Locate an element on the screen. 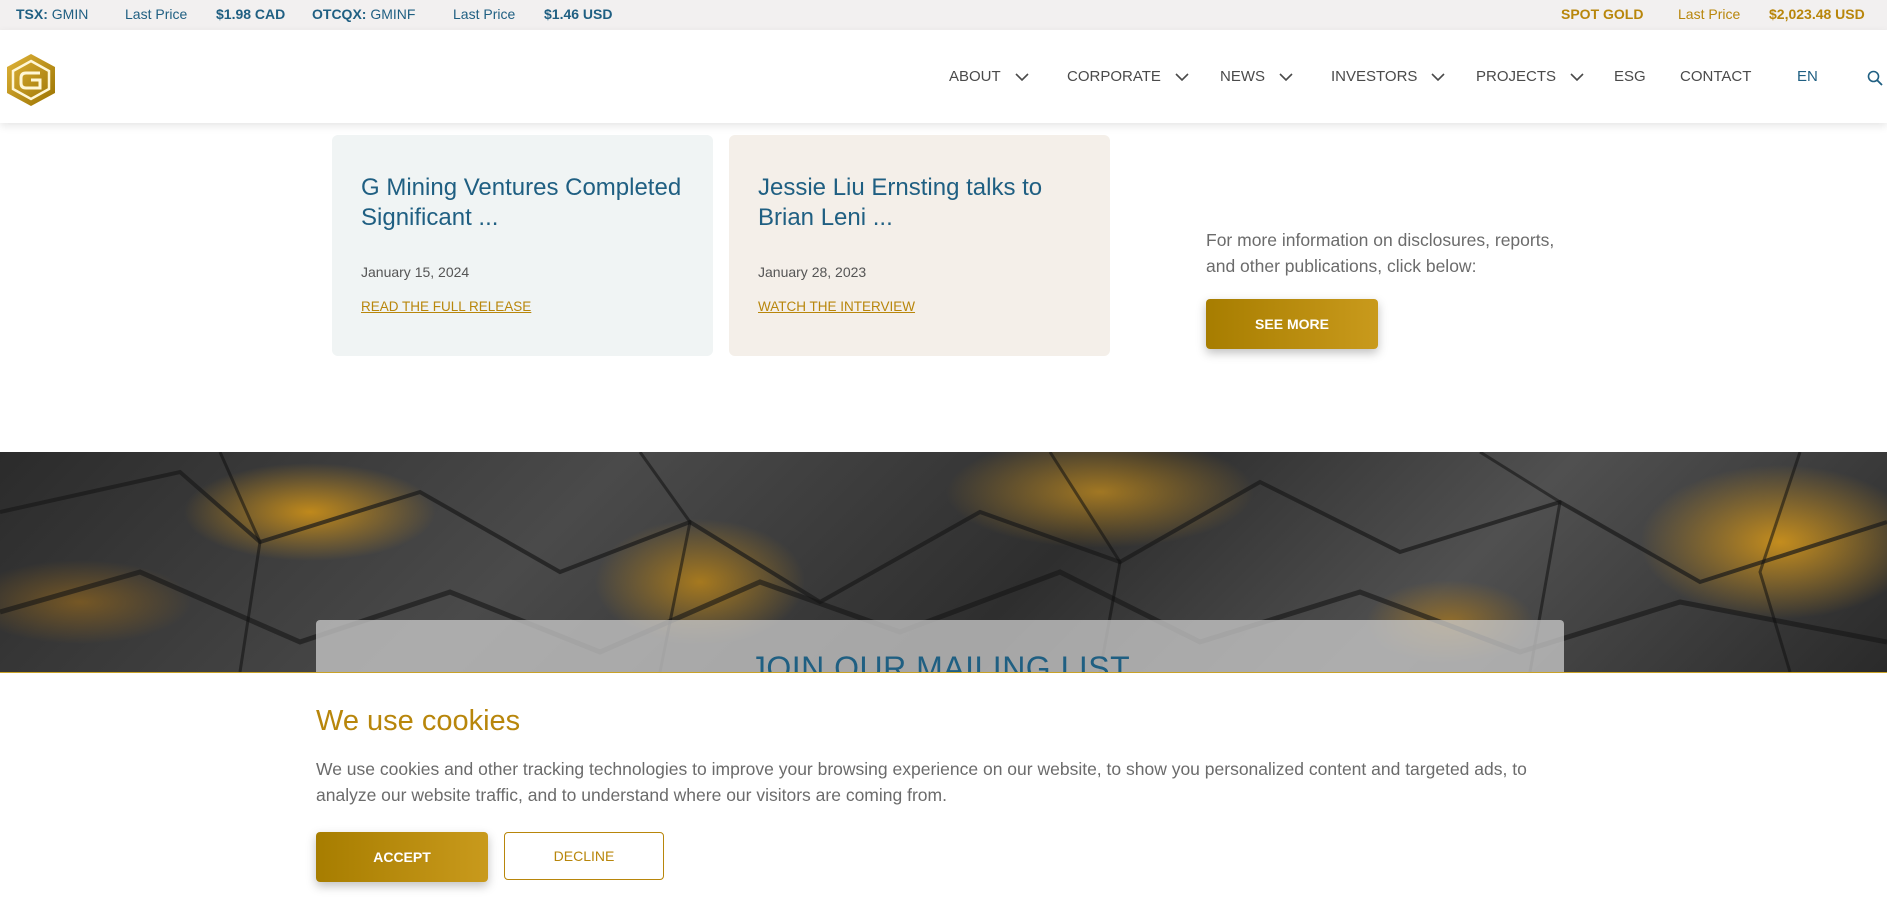 Image resolution: width=1887 pixels, height=903 pixels. nav-projects-label: PROJECTS is located at coordinates (1516, 76).